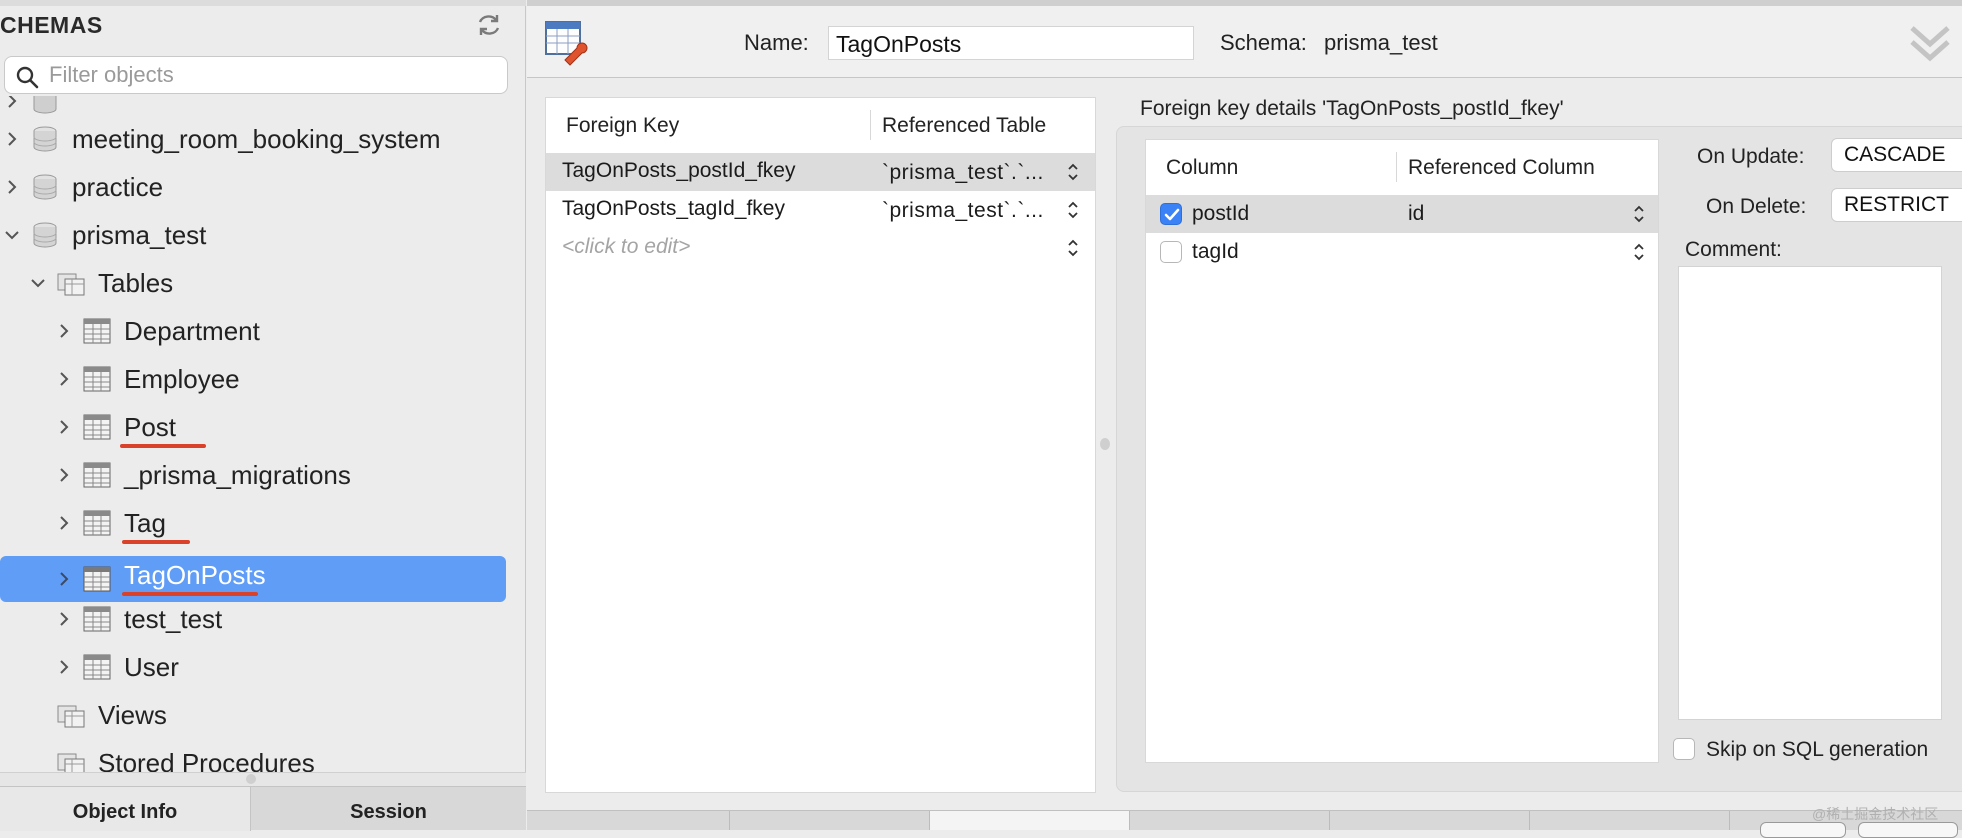 Image resolution: width=1962 pixels, height=838 pixels. I want to click on on-delete-select: RESTRICT, so click(1896, 205).